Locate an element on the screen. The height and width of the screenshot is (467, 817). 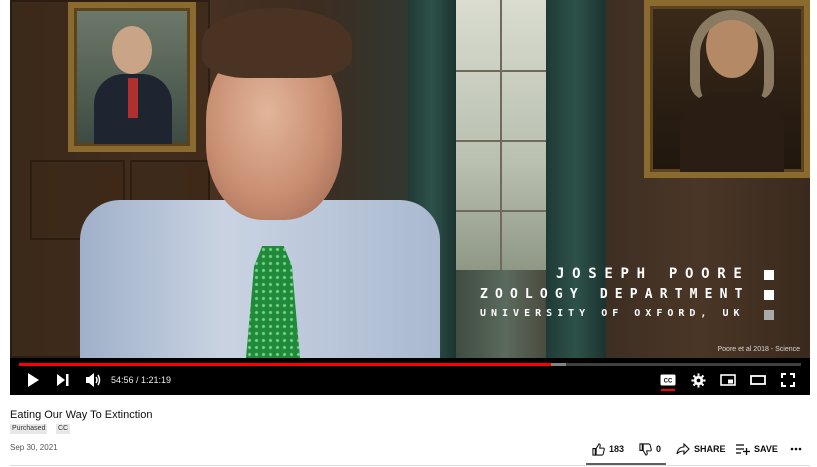
fullscreen-button is located at coordinates (788, 380).